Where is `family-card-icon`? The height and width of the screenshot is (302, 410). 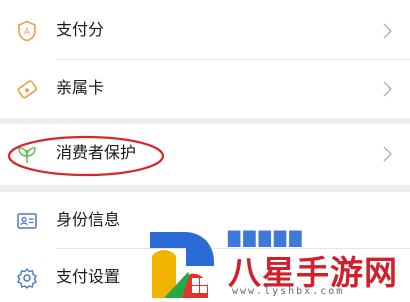 family-card-icon is located at coordinates (27, 89).